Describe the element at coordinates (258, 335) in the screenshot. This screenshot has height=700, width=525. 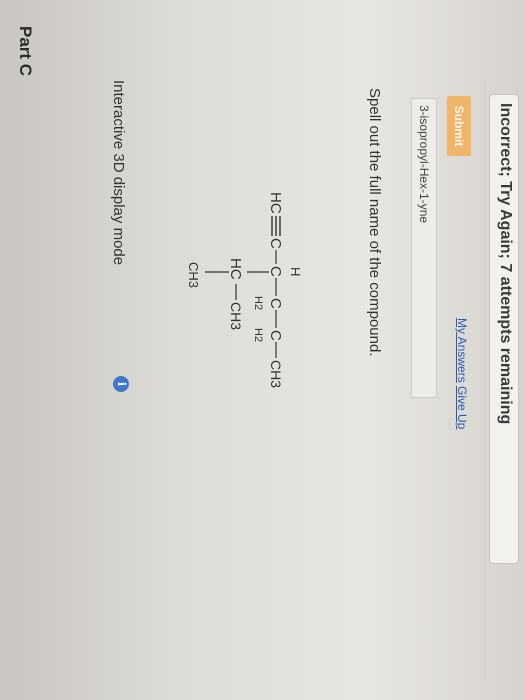
I see `atom-h2-b: H2` at that location.